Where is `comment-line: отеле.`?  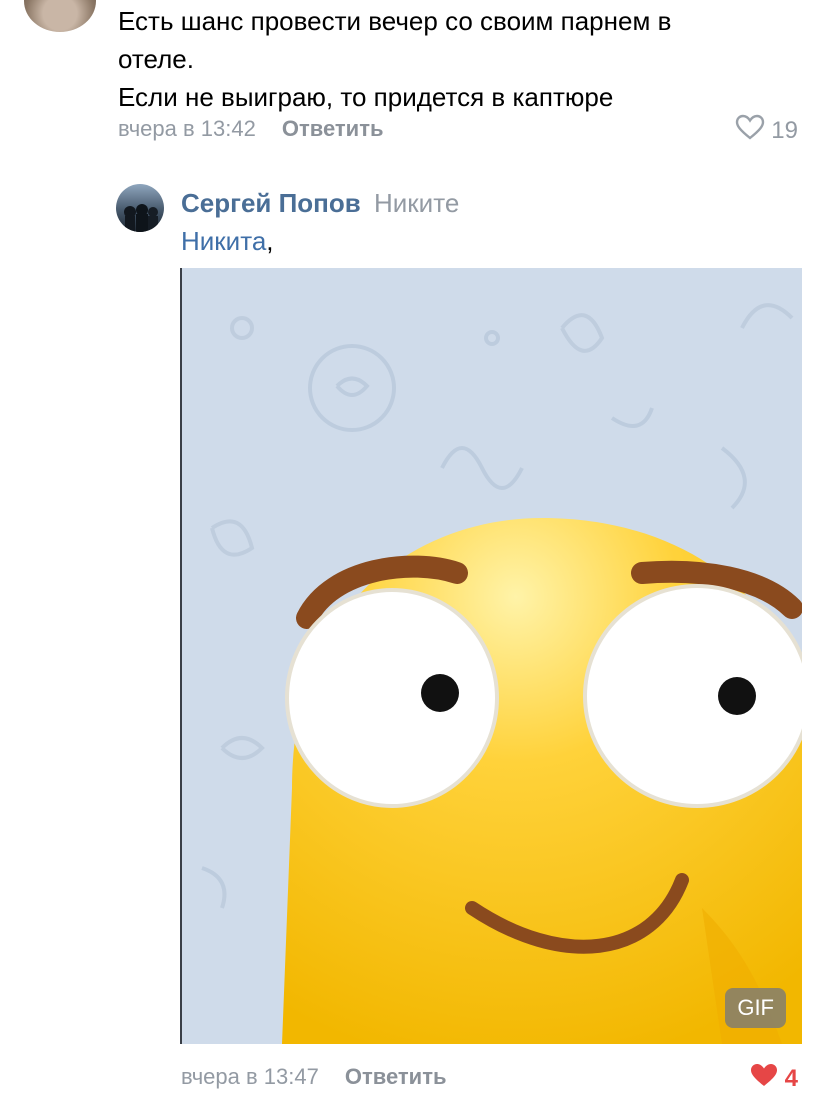
comment-line: отеле. is located at coordinates (156, 59).